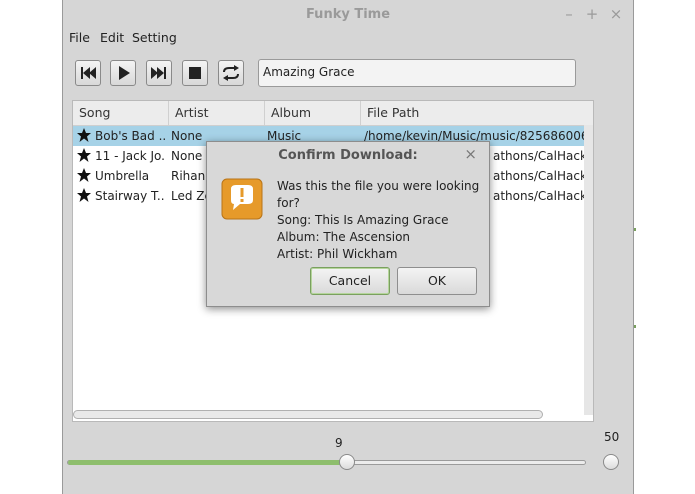 The height and width of the screenshot is (494, 695). What do you see at coordinates (470, 154) in the screenshot?
I see `dialog-close-icon: ×` at bounding box center [470, 154].